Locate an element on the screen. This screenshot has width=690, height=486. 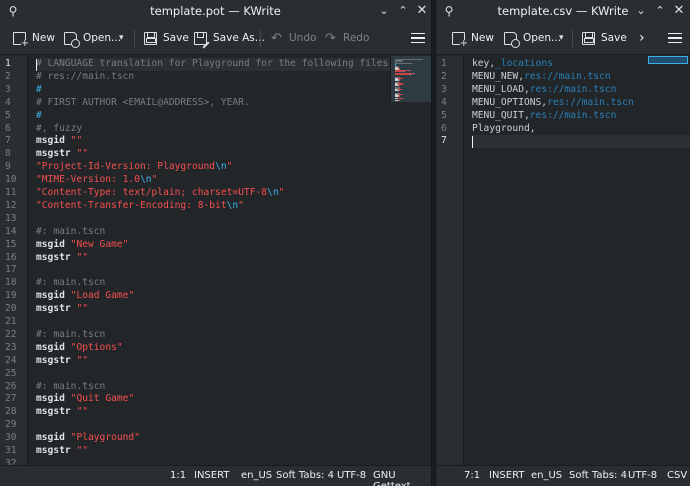
code-line: msgid "Options" is located at coordinates (233, 348).